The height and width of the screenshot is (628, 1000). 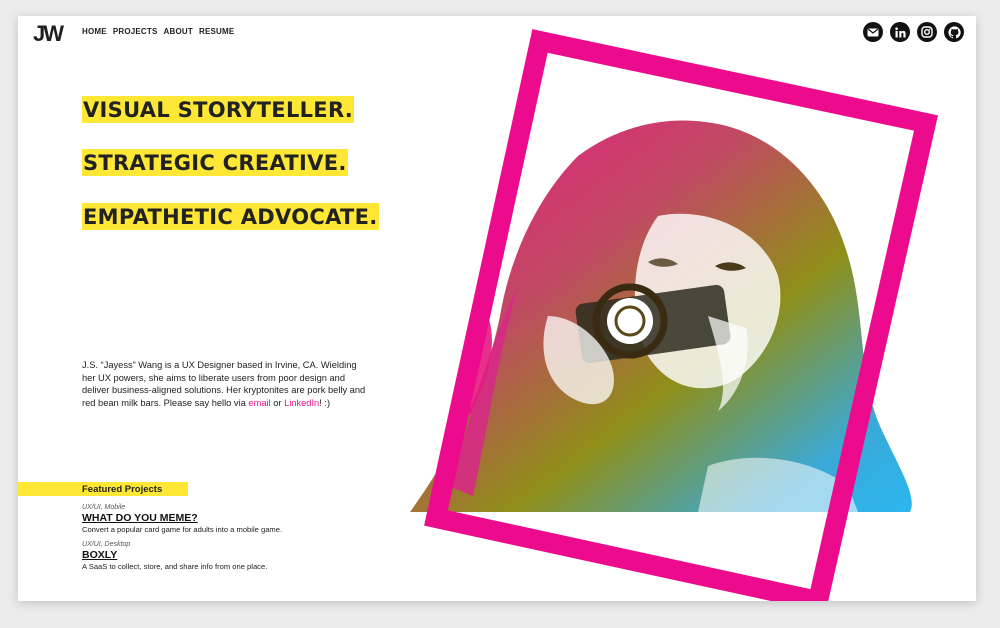 I want to click on logo: JW, so click(x=48, y=34).